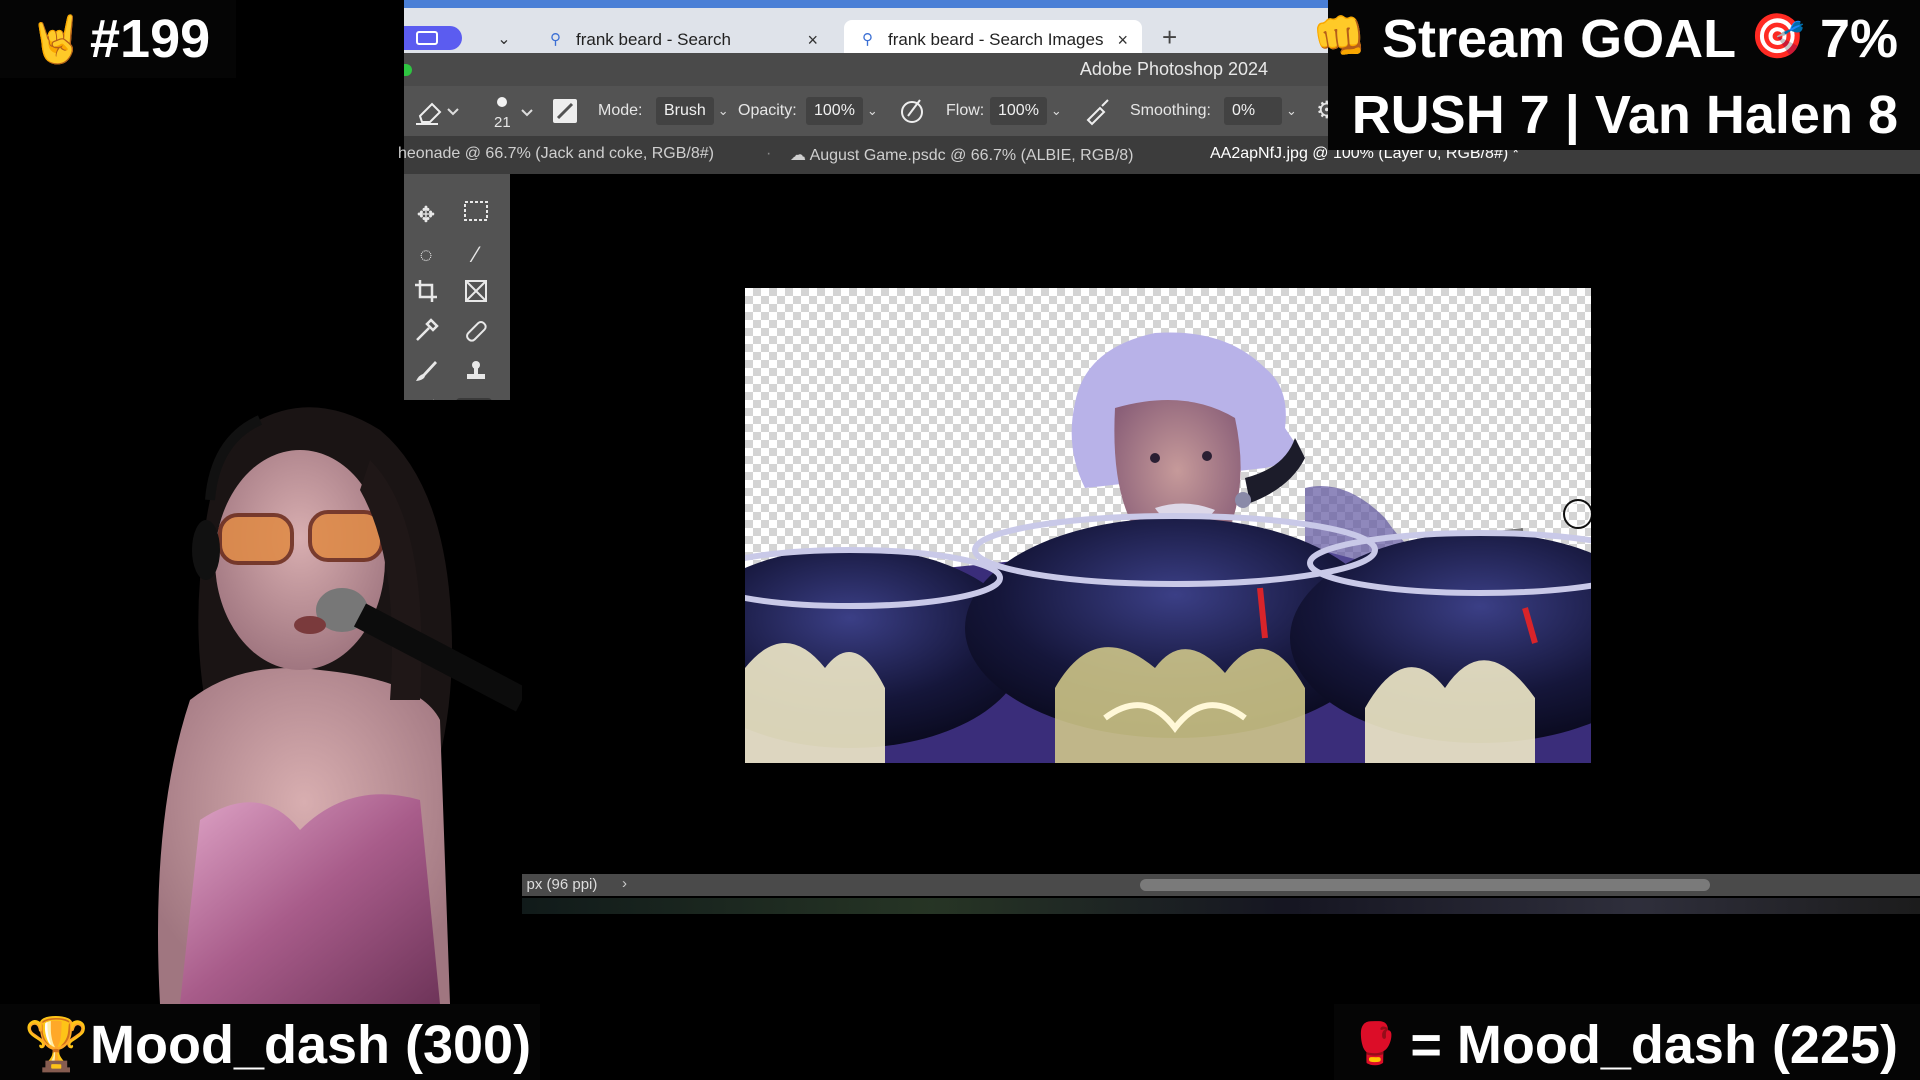 The image size is (1920, 1080). What do you see at coordinates (620, 110) in the screenshot?
I see `mode-label: Mode:` at bounding box center [620, 110].